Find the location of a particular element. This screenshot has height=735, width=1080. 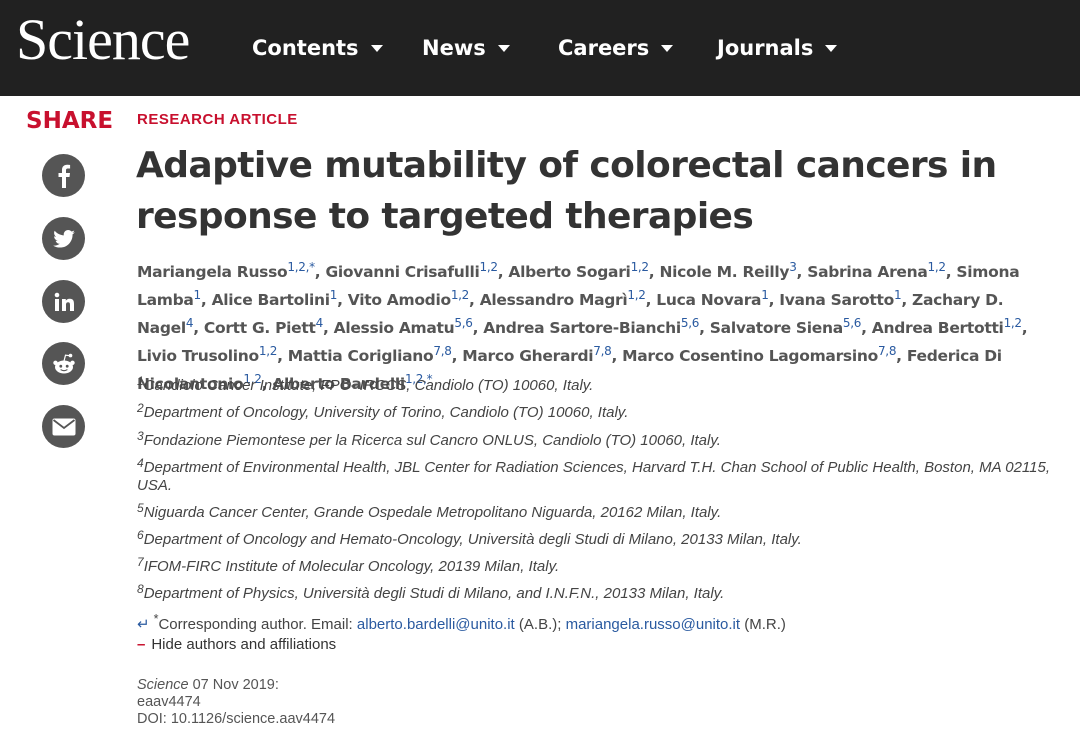

publication-date: 07 Nov 2019: is located at coordinates (233, 685).